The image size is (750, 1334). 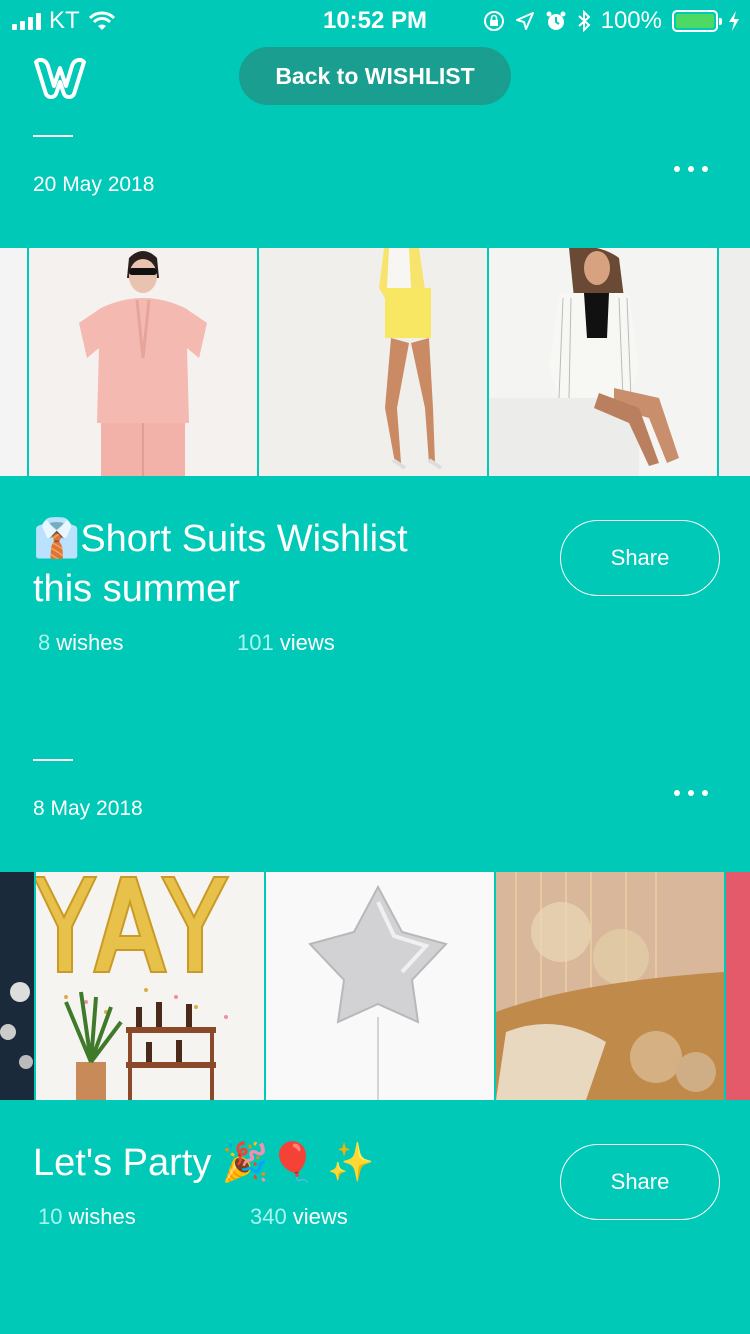 I want to click on alarm-icon, so click(x=556, y=20).